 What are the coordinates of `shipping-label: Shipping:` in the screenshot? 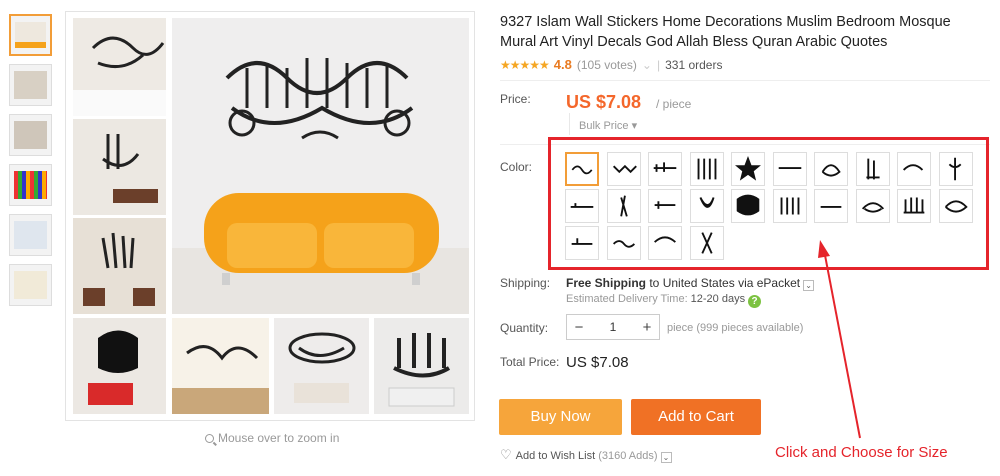 It's located at (525, 283).